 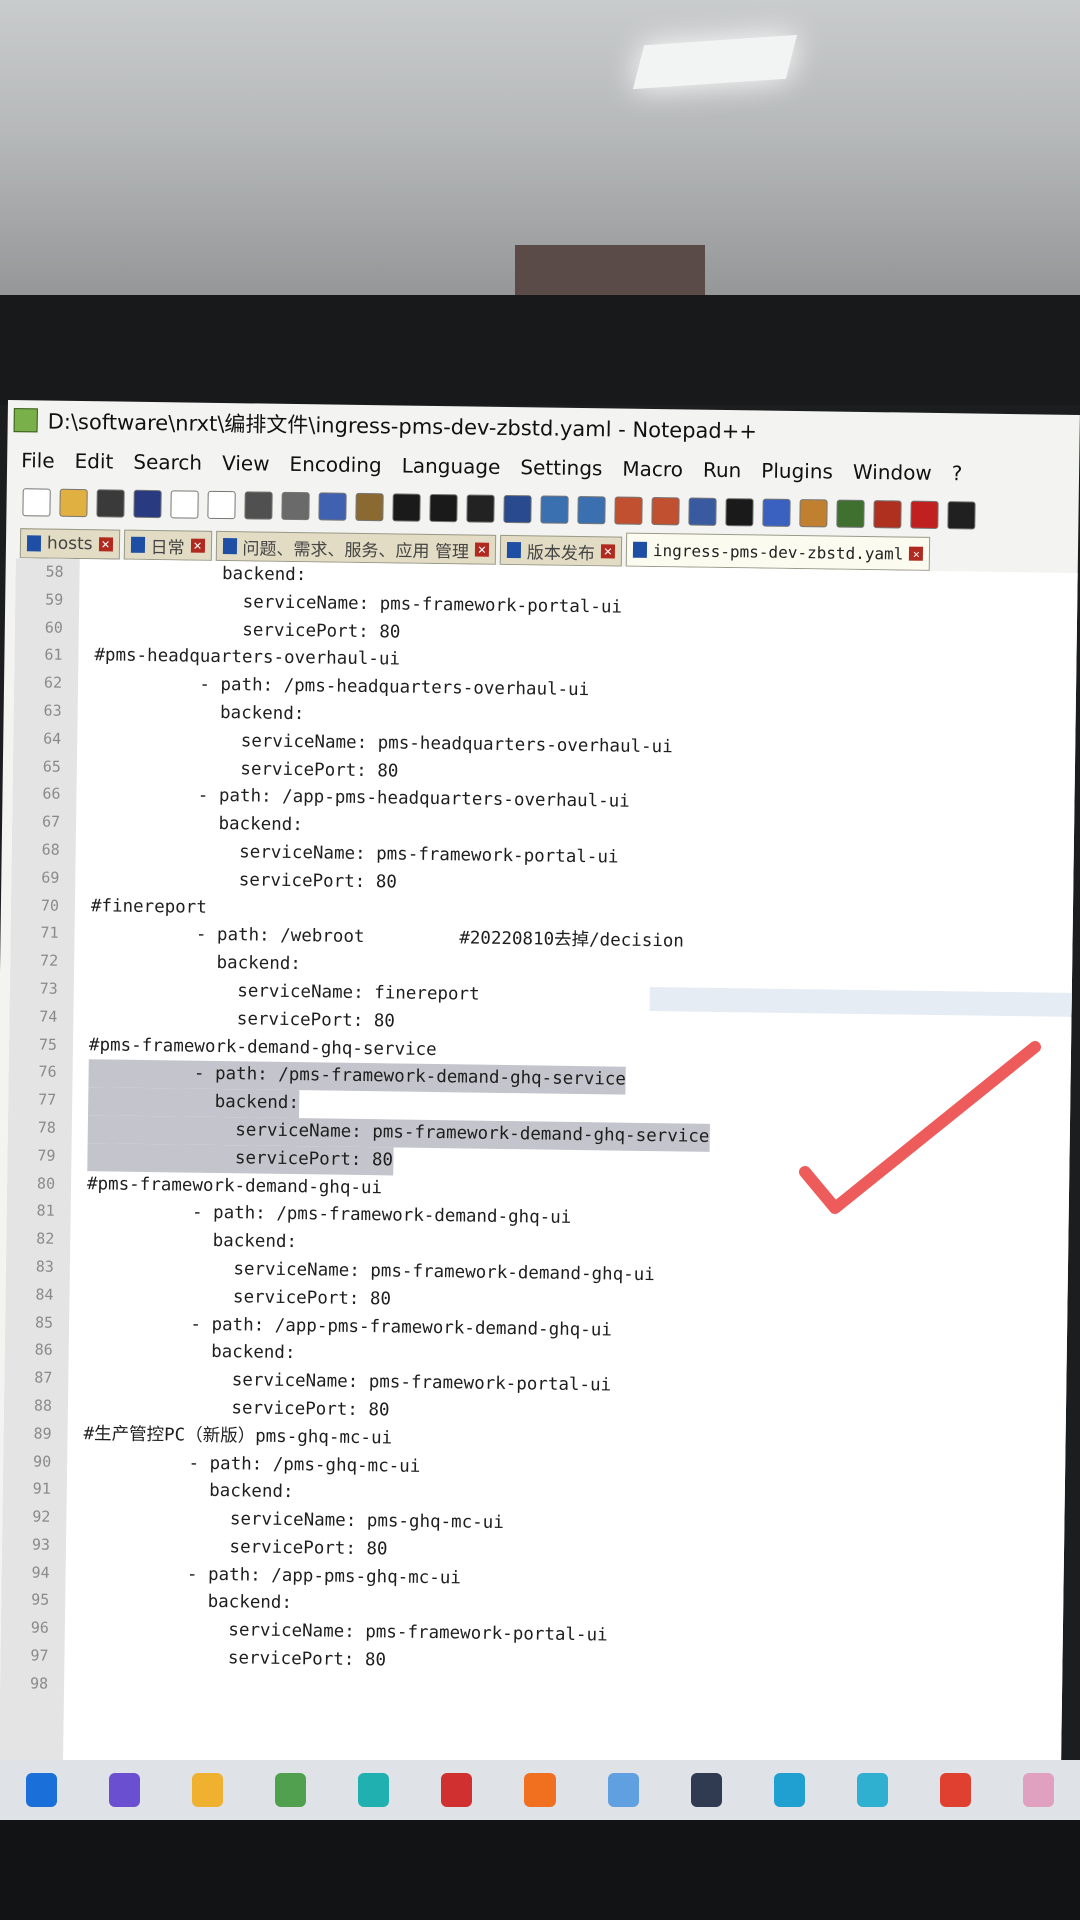 I want to click on zoom-in-icon, so click(x=554, y=509).